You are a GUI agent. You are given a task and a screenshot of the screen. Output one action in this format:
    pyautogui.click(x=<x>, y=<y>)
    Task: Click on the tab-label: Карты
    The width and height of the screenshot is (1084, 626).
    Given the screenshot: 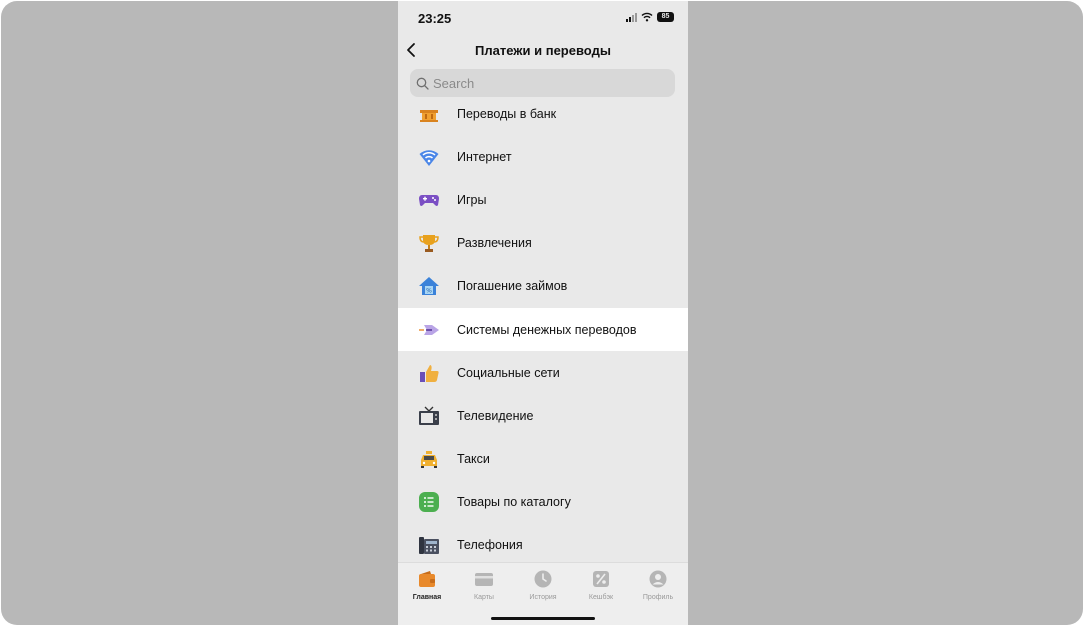 What is the action you would take?
    pyautogui.click(x=484, y=597)
    